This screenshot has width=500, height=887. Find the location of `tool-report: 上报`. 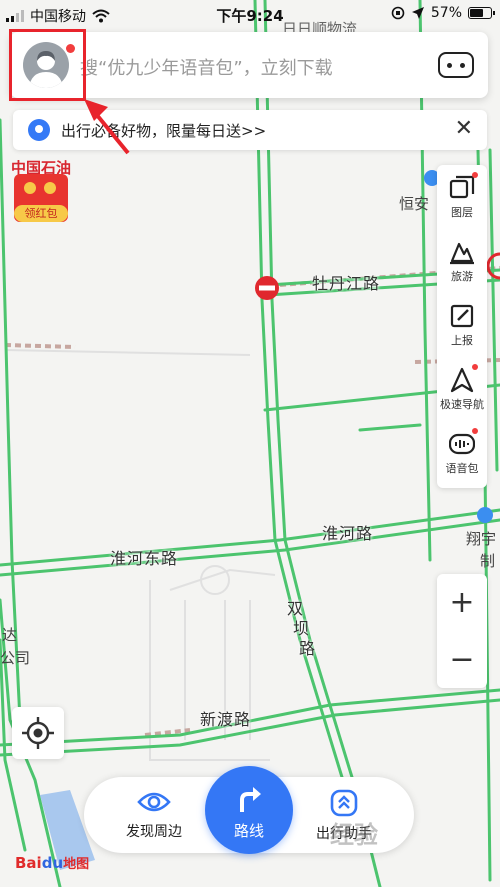

tool-report: 上报 is located at coordinates (462, 325).